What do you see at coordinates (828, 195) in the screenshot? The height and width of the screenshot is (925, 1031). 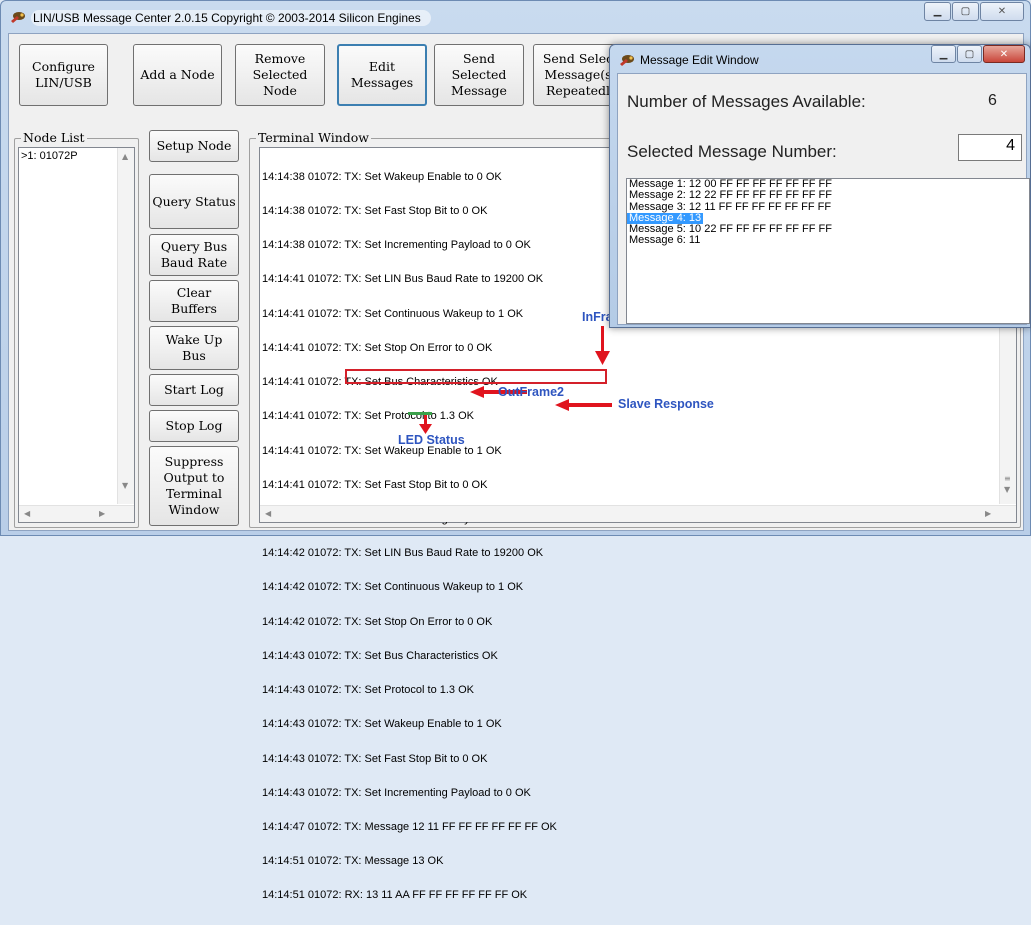 I see `message-item: Message 2: 12 22 FF FF FF FF FF FF FF` at bounding box center [828, 195].